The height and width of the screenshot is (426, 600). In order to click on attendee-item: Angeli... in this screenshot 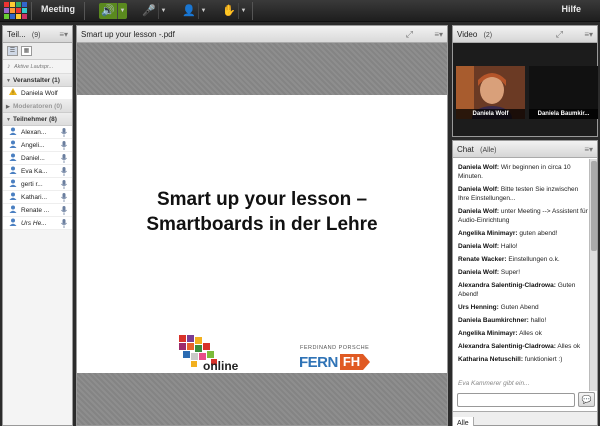, I will do `click(37, 145)`.